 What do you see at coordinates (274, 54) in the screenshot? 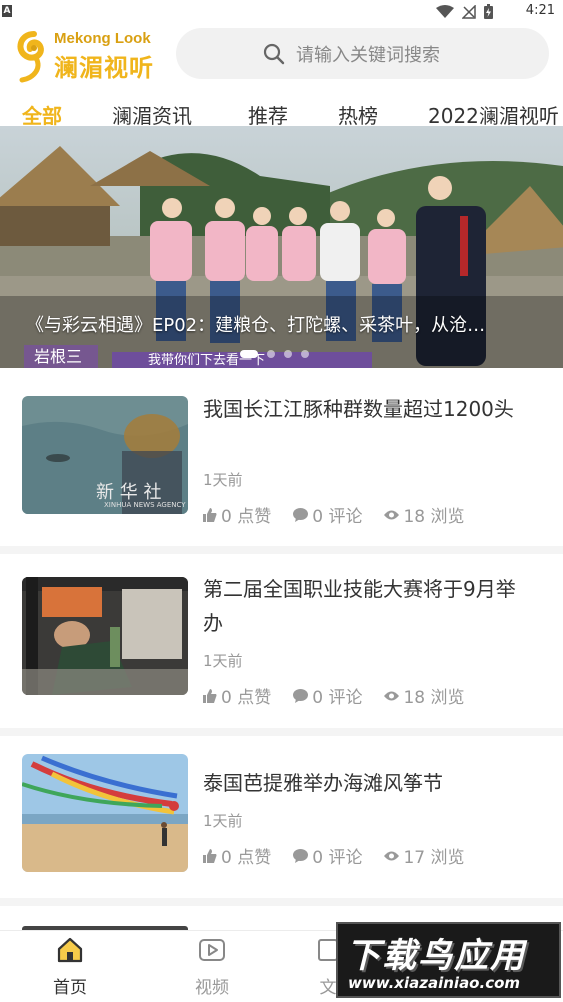
I see `search-icon` at bounding box center [274, 54].